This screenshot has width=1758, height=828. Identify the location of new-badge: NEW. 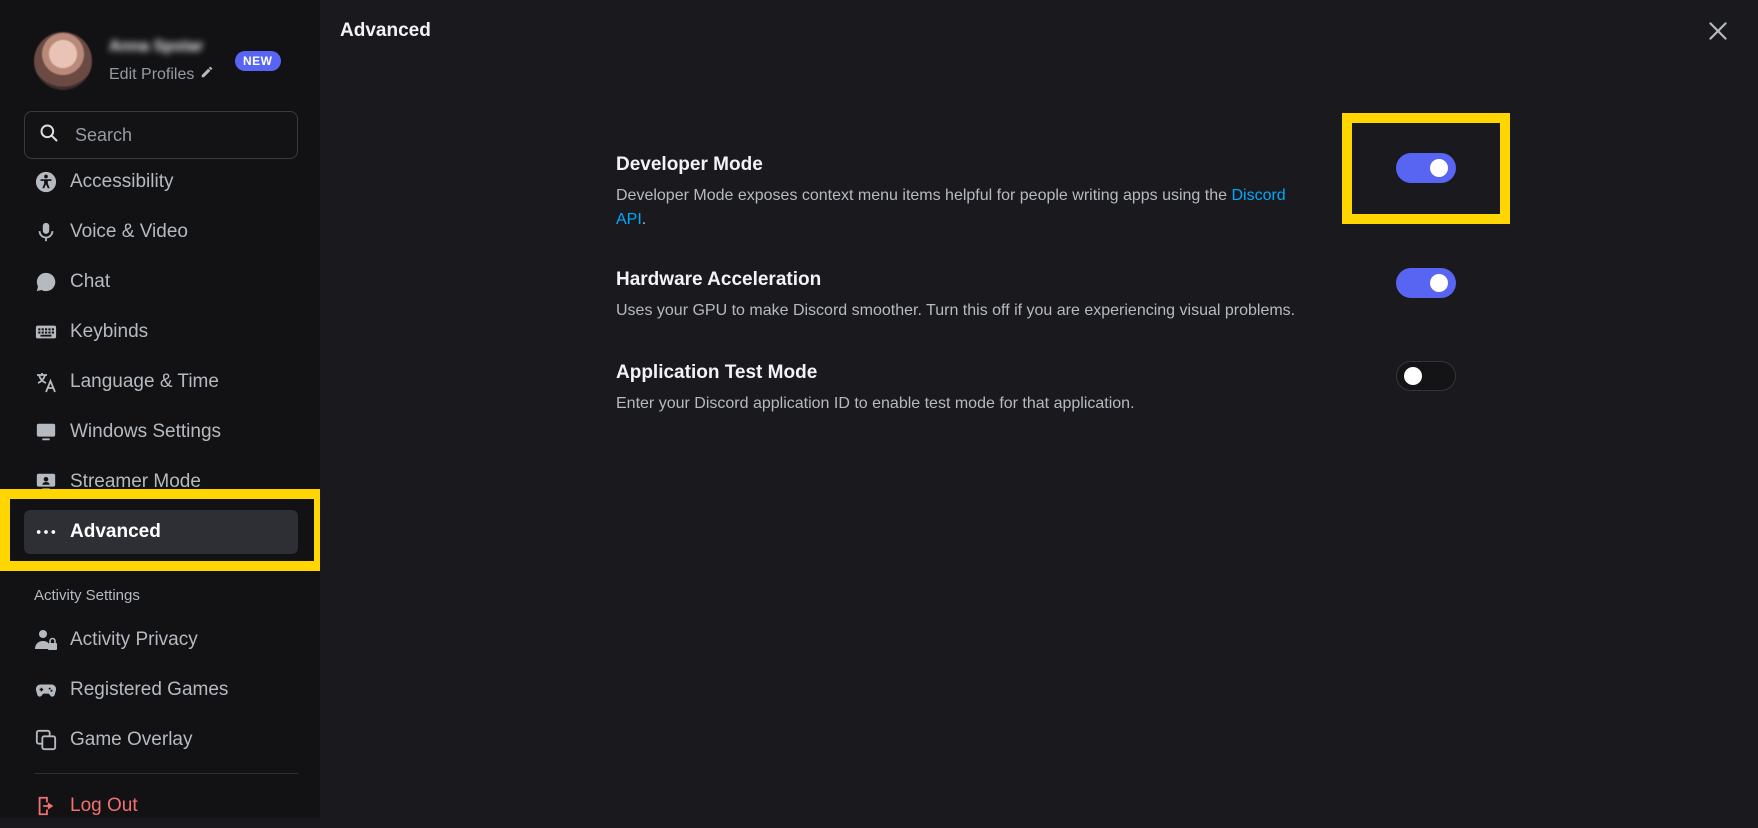
(258, 61).